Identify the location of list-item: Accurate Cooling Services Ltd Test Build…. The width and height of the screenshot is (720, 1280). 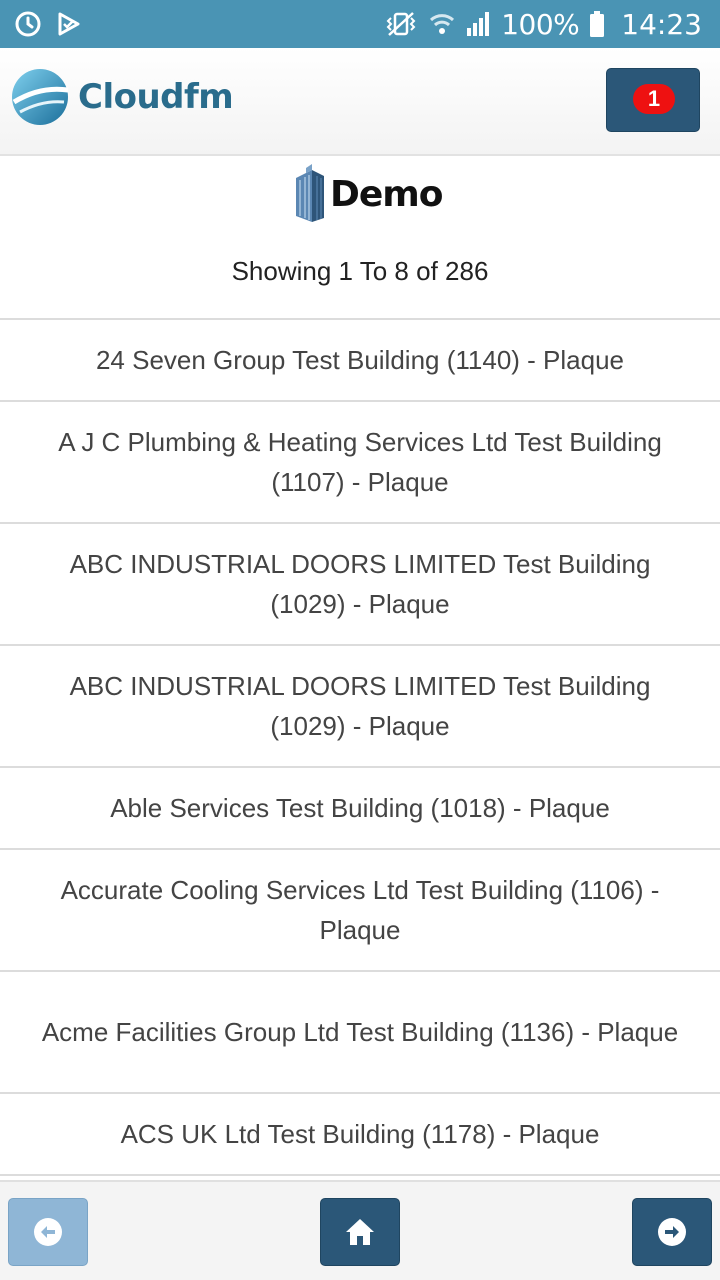
(360, 911).